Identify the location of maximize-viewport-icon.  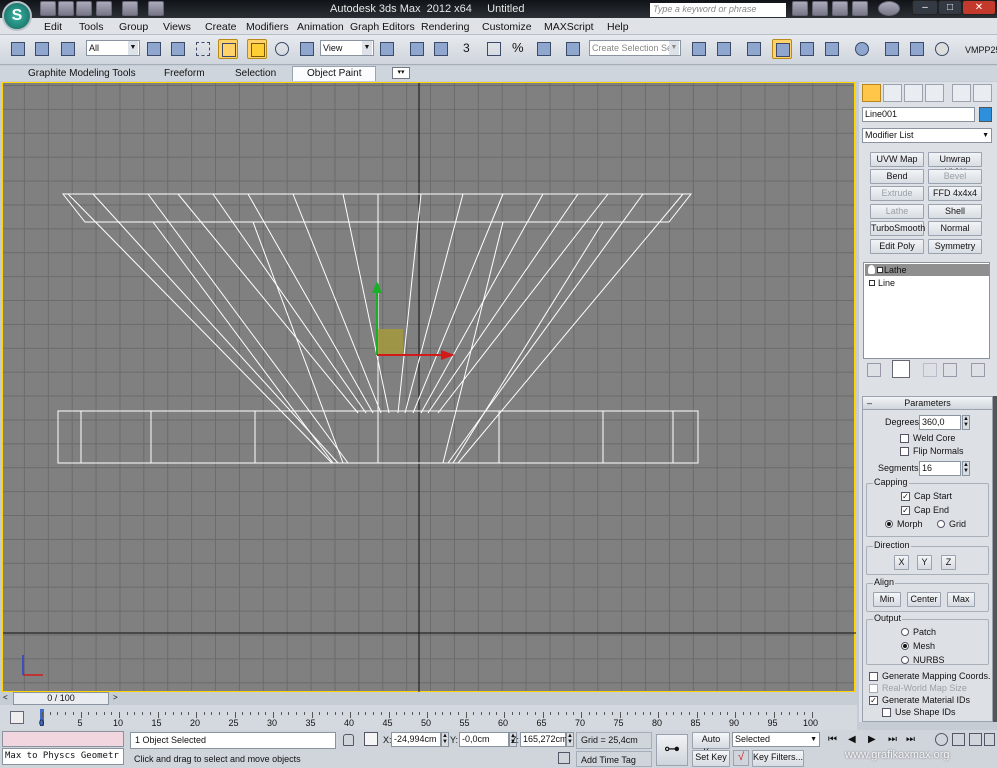
(989, 739).